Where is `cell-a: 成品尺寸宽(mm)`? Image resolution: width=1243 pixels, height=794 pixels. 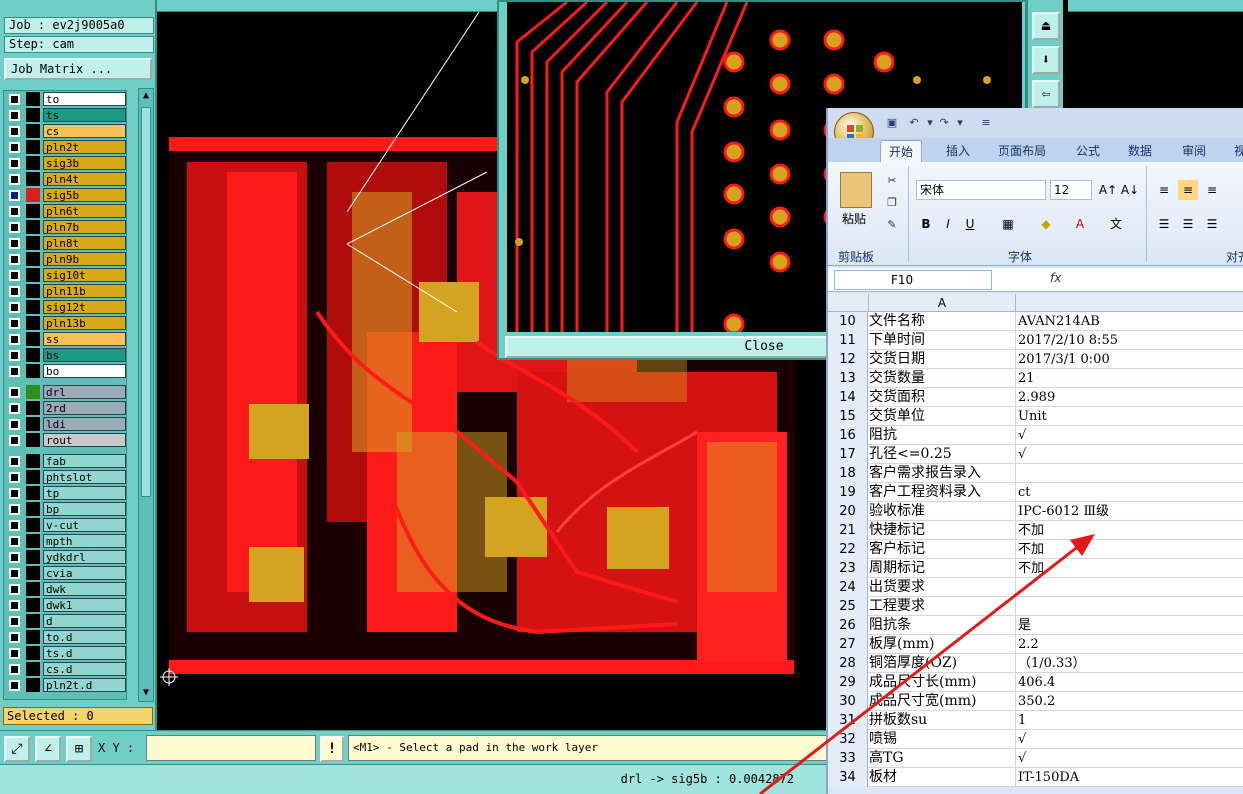 cell-a: 成品尺寸宽(mm) is located at coordinates (942, 701).